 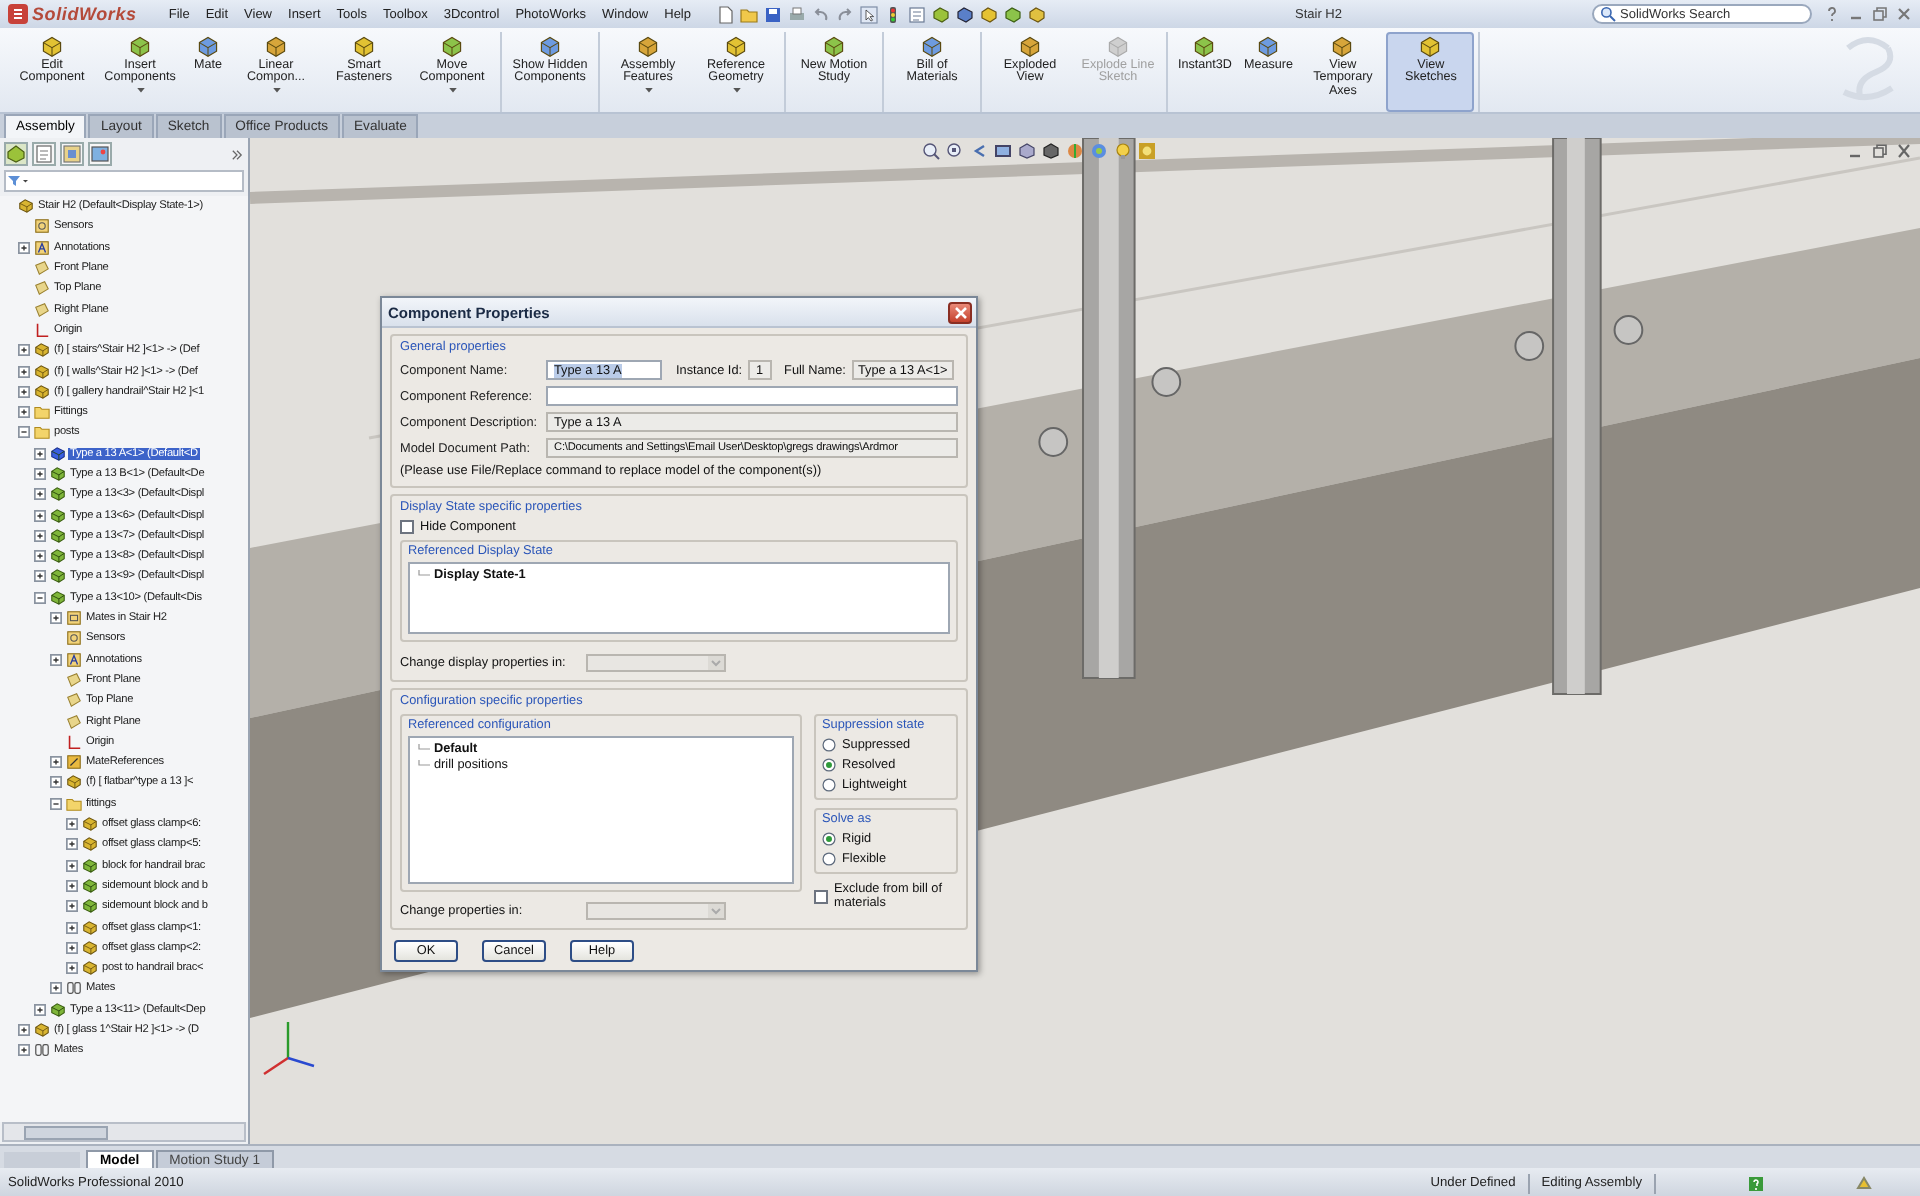 What do you see at coordinates (74, 762) in the screenshot?
I see `mate-references-icon` at bounding box center [74, 762].